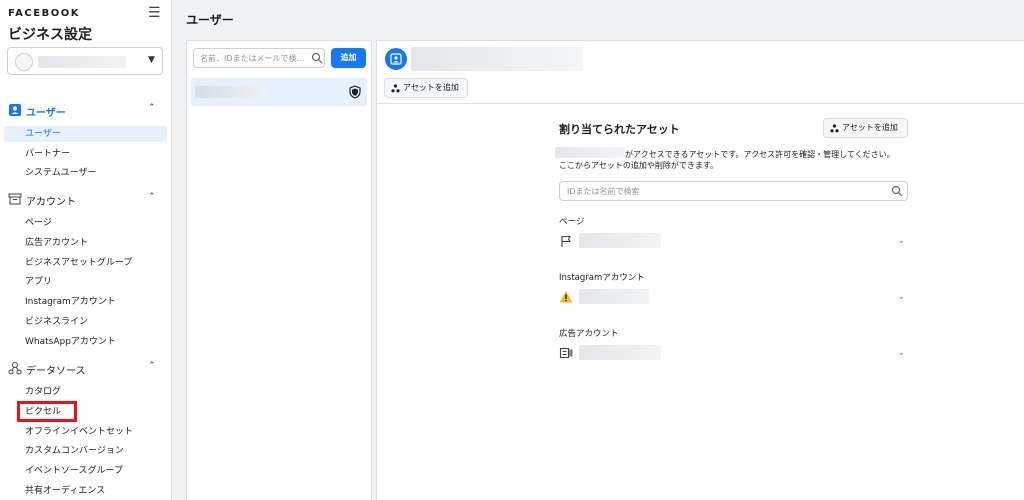  What do you see at coordinates (86, 110) in the screenshot?
I see `sidebar-section-users: ユーザー ⌃` at bounding box center [86, 110].